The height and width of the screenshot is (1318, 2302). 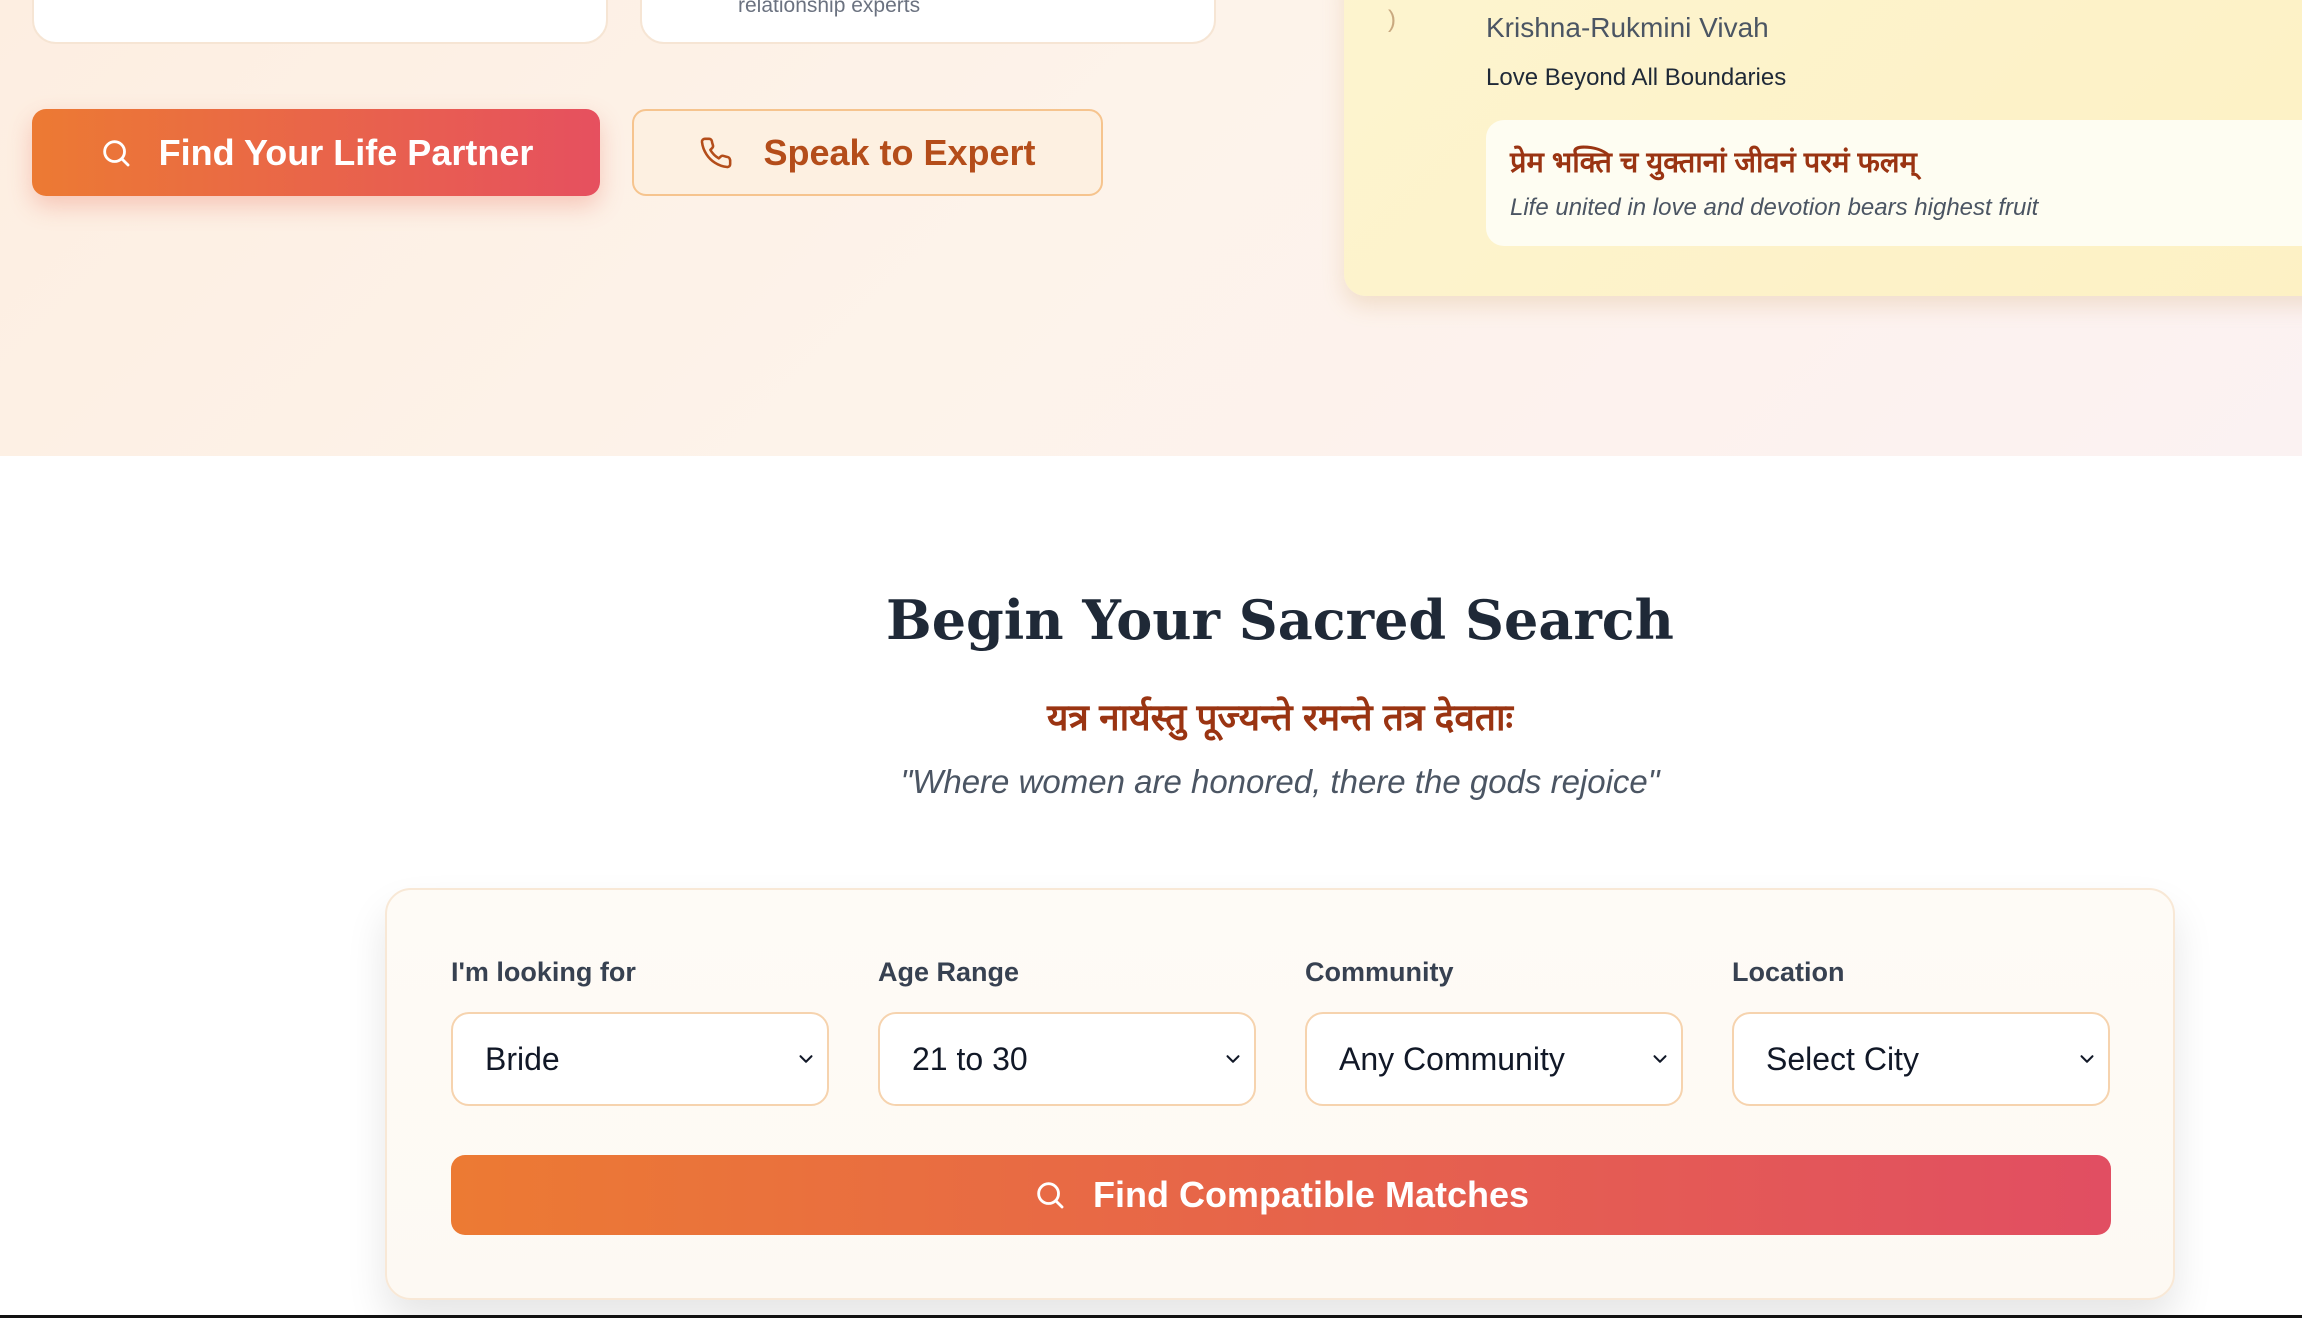 What do you see at coordinates (716, 153) in the screenshot?
I see `phone-icon` at bounding box center [716, 153].